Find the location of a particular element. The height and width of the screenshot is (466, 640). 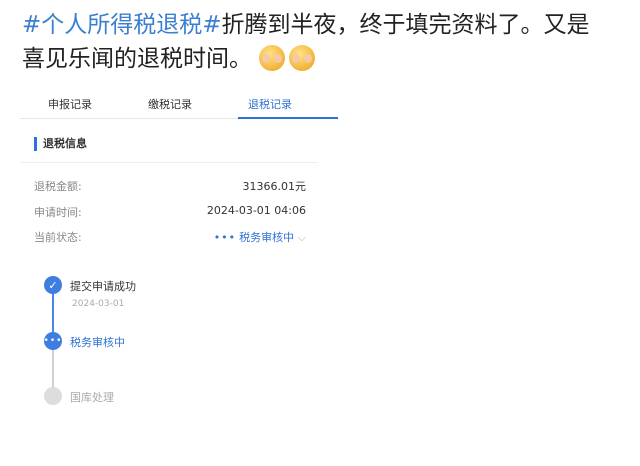

current-status-label: 当前状态: is located at coordinates (58, 237).